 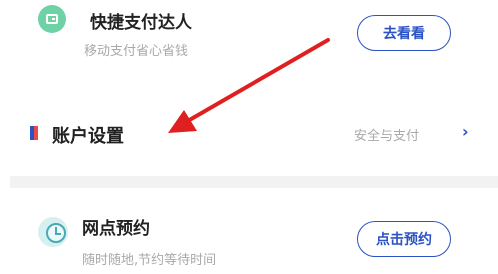 What do you see at coordinates (254, 182) in the screenshot?
I see `section-divider` at bounding box center [254, 182].